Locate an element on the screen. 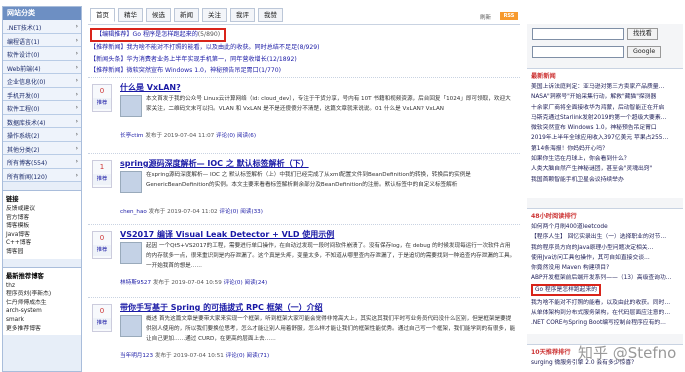 The image size is (685, 372). sidebar-link: Java博客 is located at coordinates (42, 235).